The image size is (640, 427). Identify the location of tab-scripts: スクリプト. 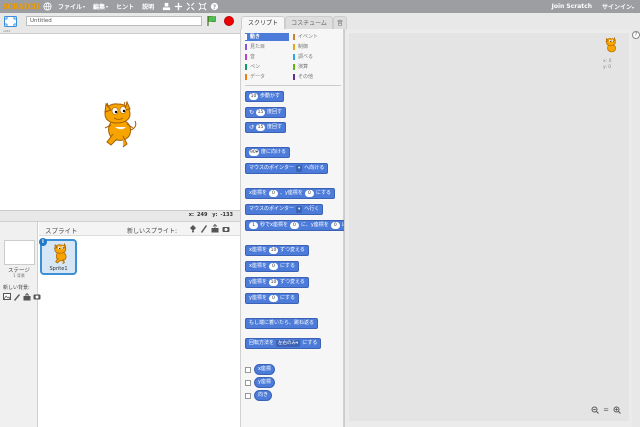
(263, 22).